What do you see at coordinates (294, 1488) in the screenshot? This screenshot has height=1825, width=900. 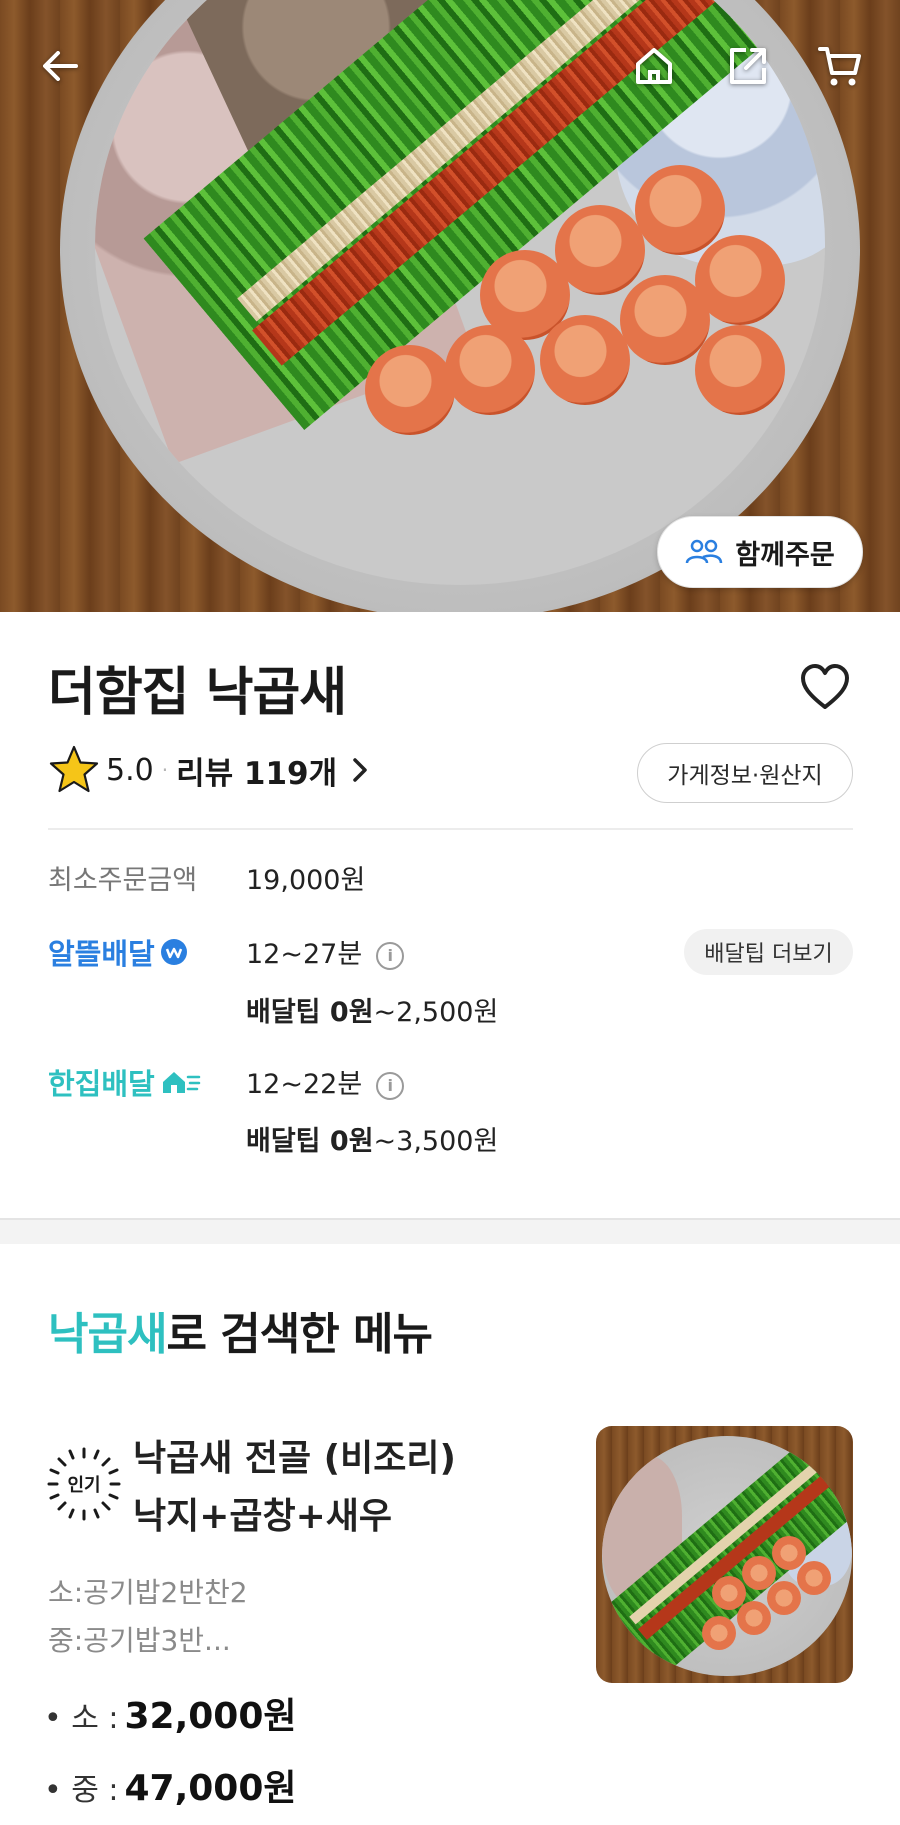 I see `menu-item-name: 낙곱새 전골 (비조리) 낙지+곱창+새우` at bounding box center [294, 1488].